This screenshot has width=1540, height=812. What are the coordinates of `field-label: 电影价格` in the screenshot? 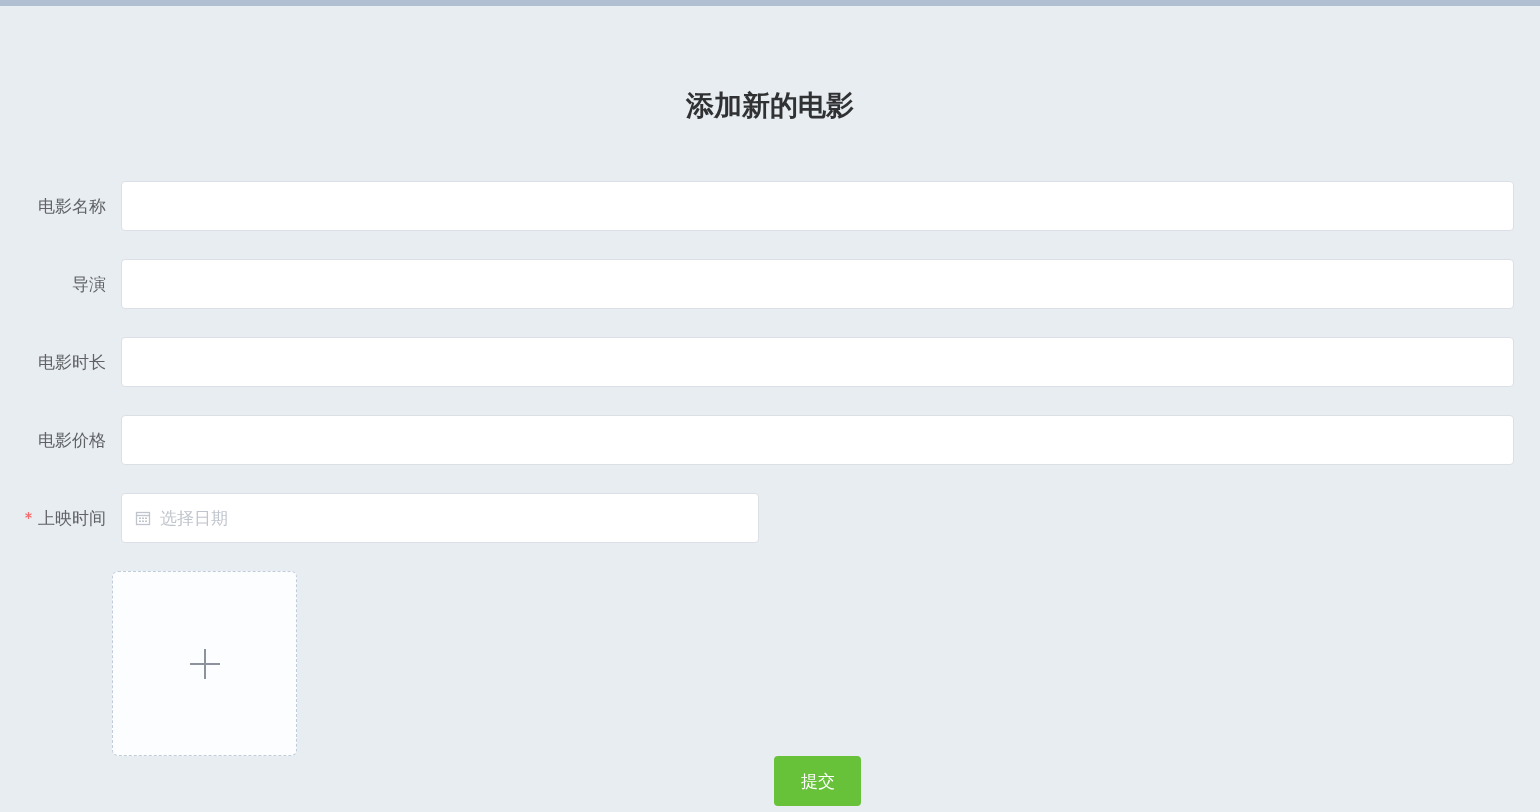 It's located at (72, 440).